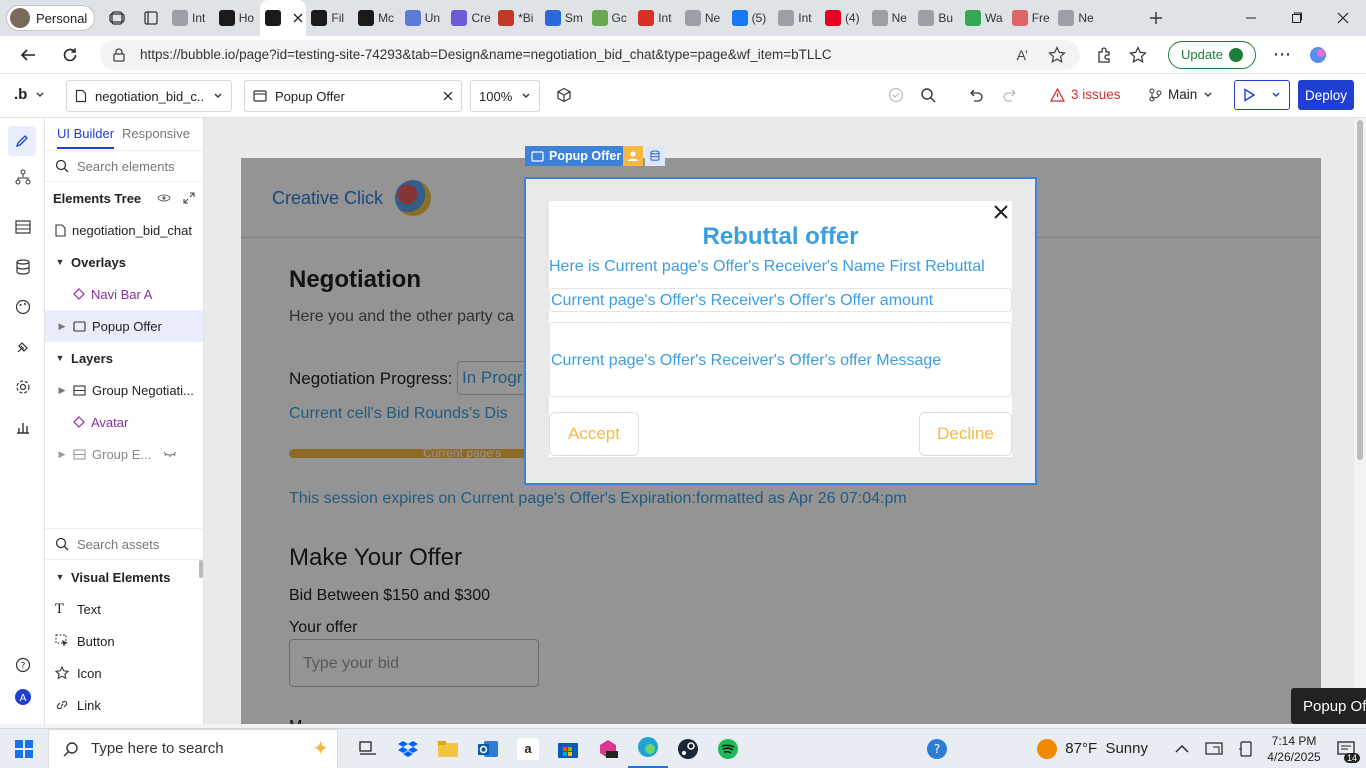  What do you see at coordinates (124, 358) in the screenshot?
I see `tree-section-layers: ▼ Layers` at bounding box center [124, 358].